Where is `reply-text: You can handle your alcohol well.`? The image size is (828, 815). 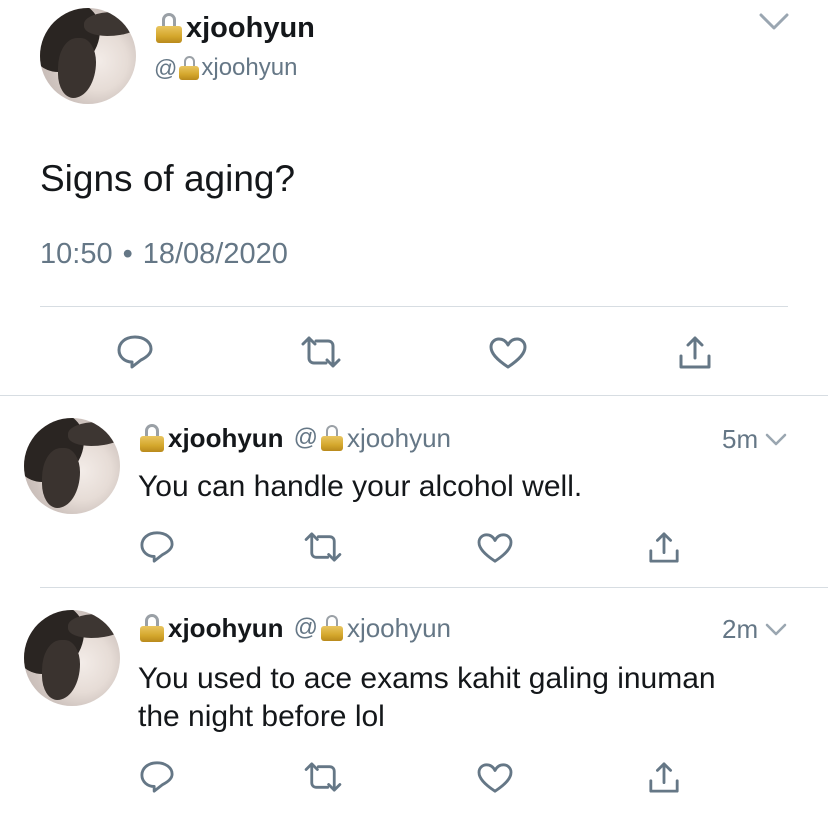 reply-text: You can handle your alcohol well. is located at coordinates (360, 486).